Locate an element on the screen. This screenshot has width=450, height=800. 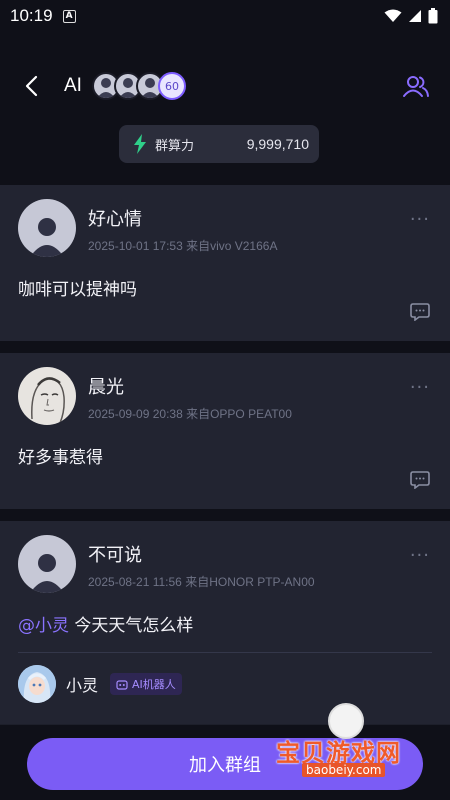
signal-icon is located at coordinates (415, 16).